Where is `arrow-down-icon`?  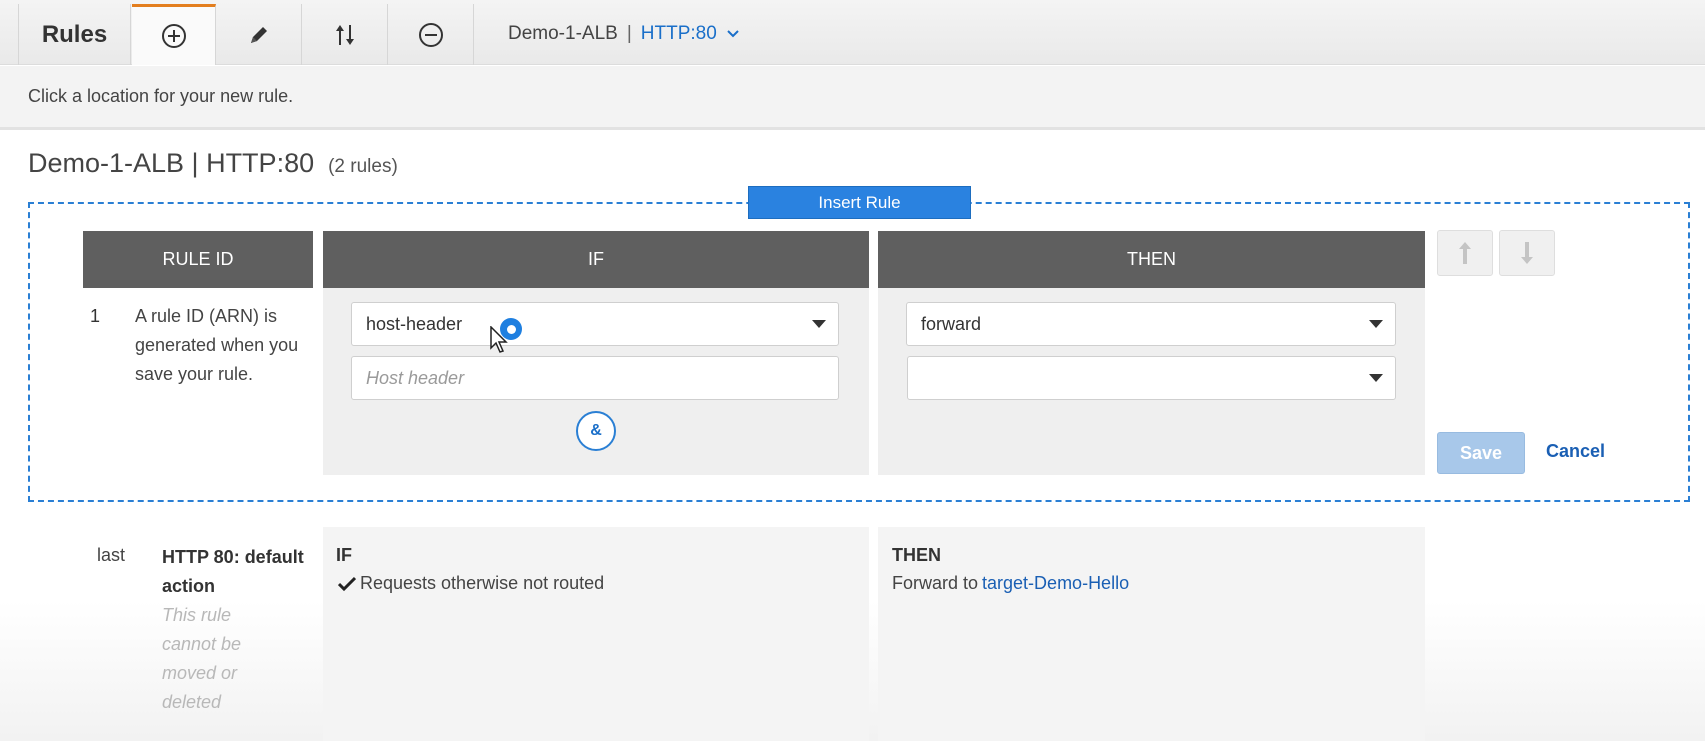 arrow-down-icon is located at coordinates (1527, 253).